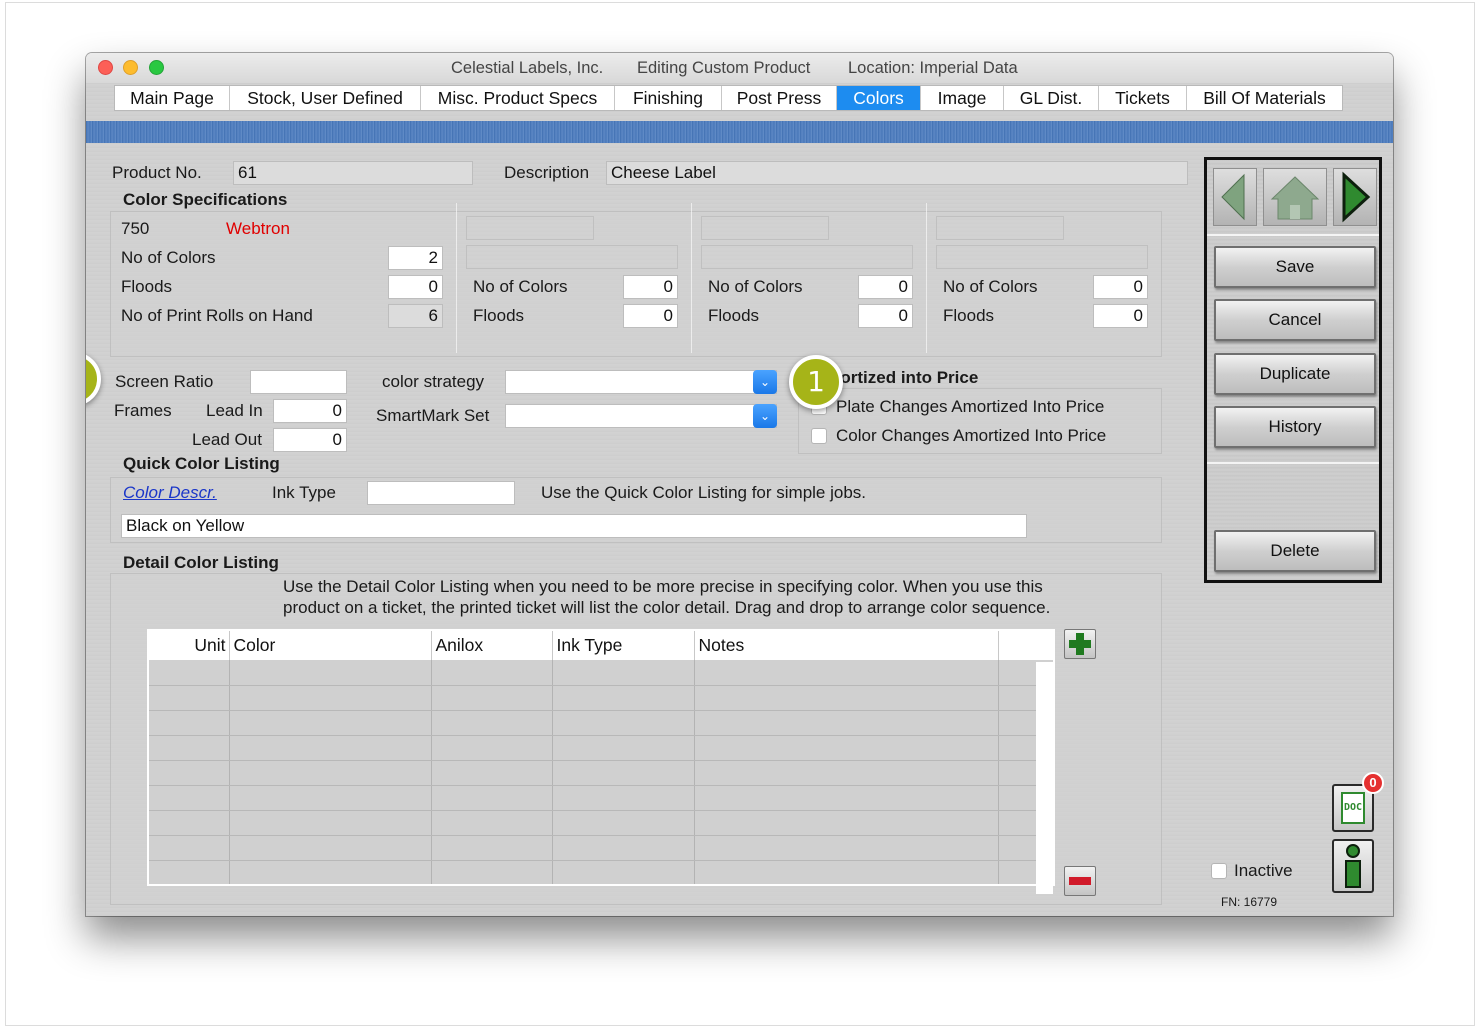 This screenshot has height=1027, width=1482. What do you see at coordinates (189, 645) in the screenshot?
I see `column-header-unit: Unit` at bounding box center [189, 645].